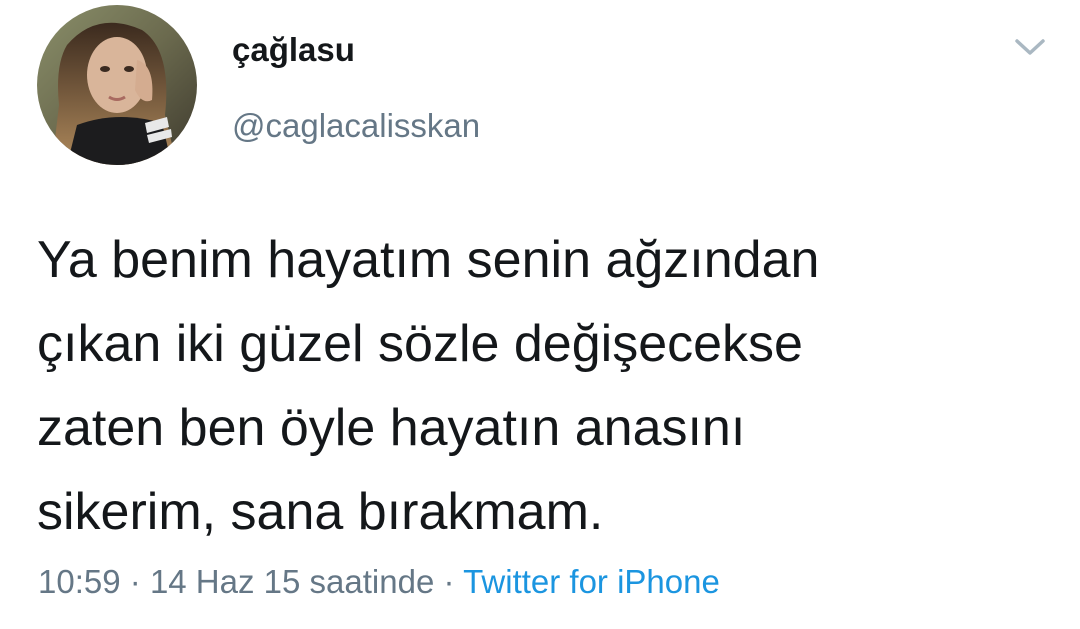  What do you see at coordinates (356, 126) in the screenshot?
I see `user-handle: @caglacalisskan` at bounding box center [356, 126].